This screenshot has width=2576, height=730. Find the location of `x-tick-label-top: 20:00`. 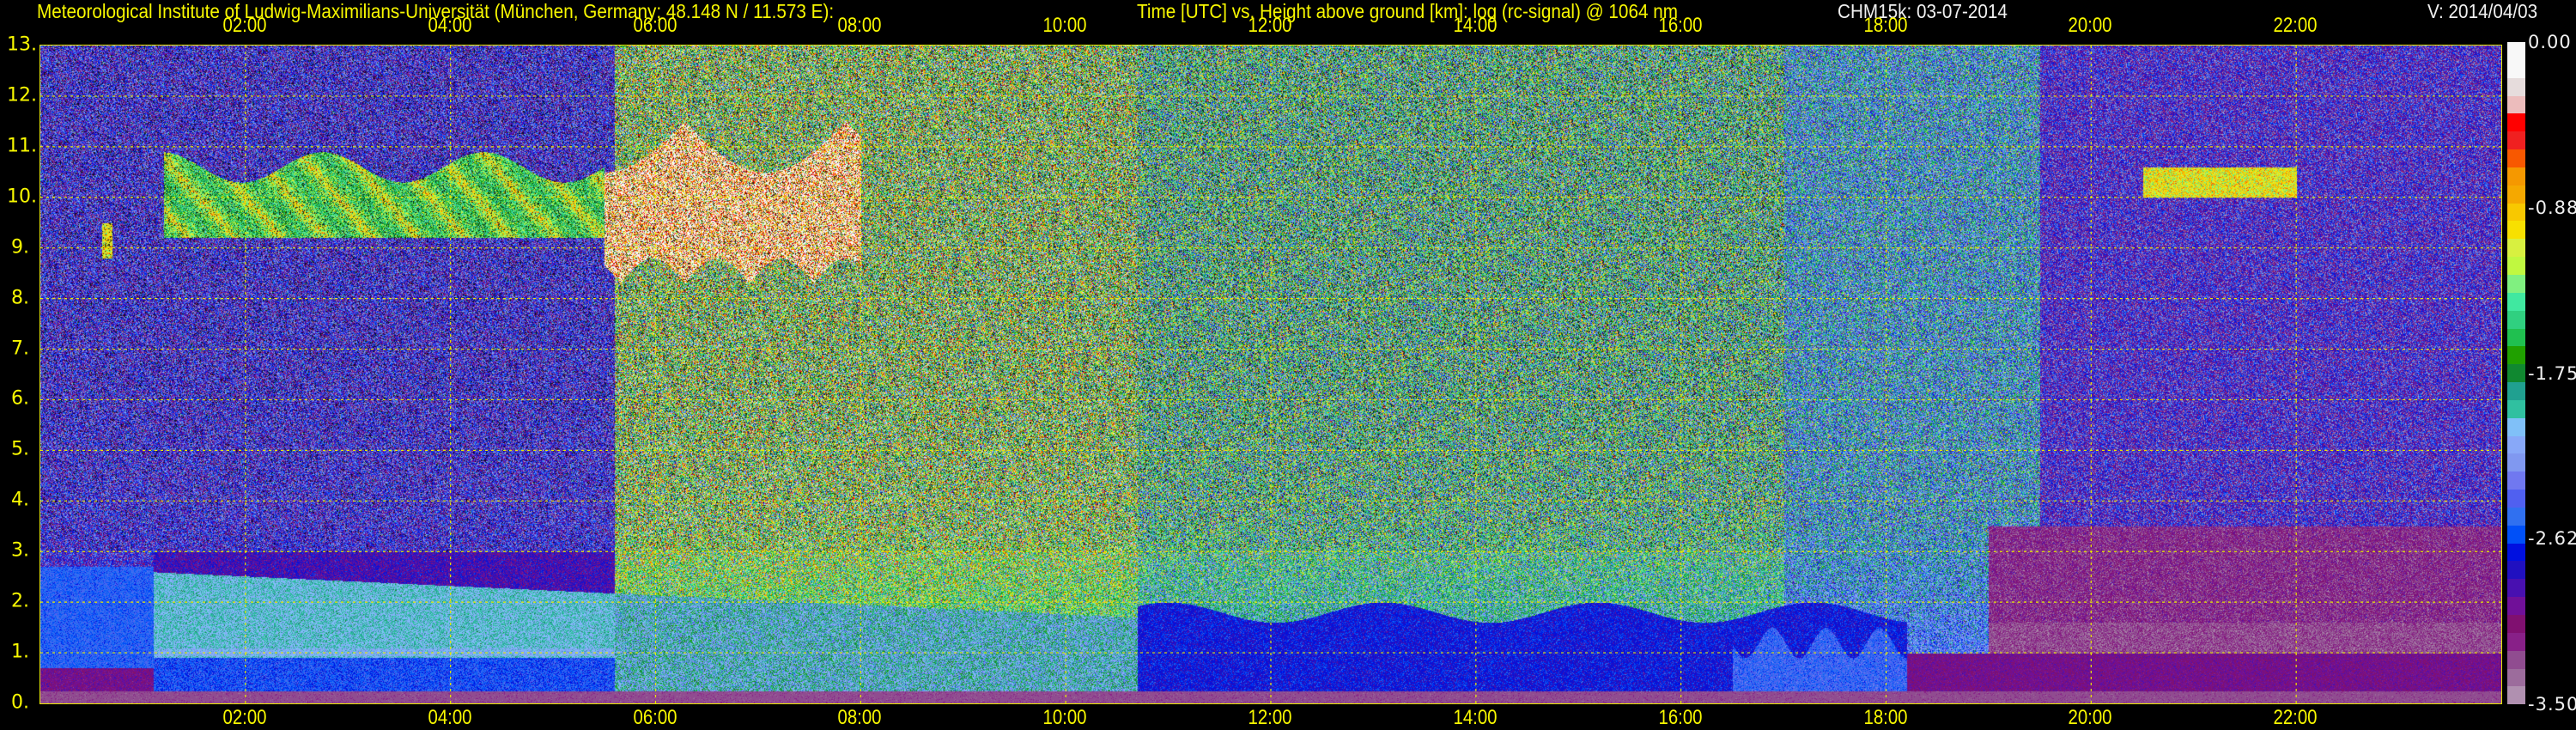

x-tick-label-top: 20:00 is located at coordinates (2090, 25).